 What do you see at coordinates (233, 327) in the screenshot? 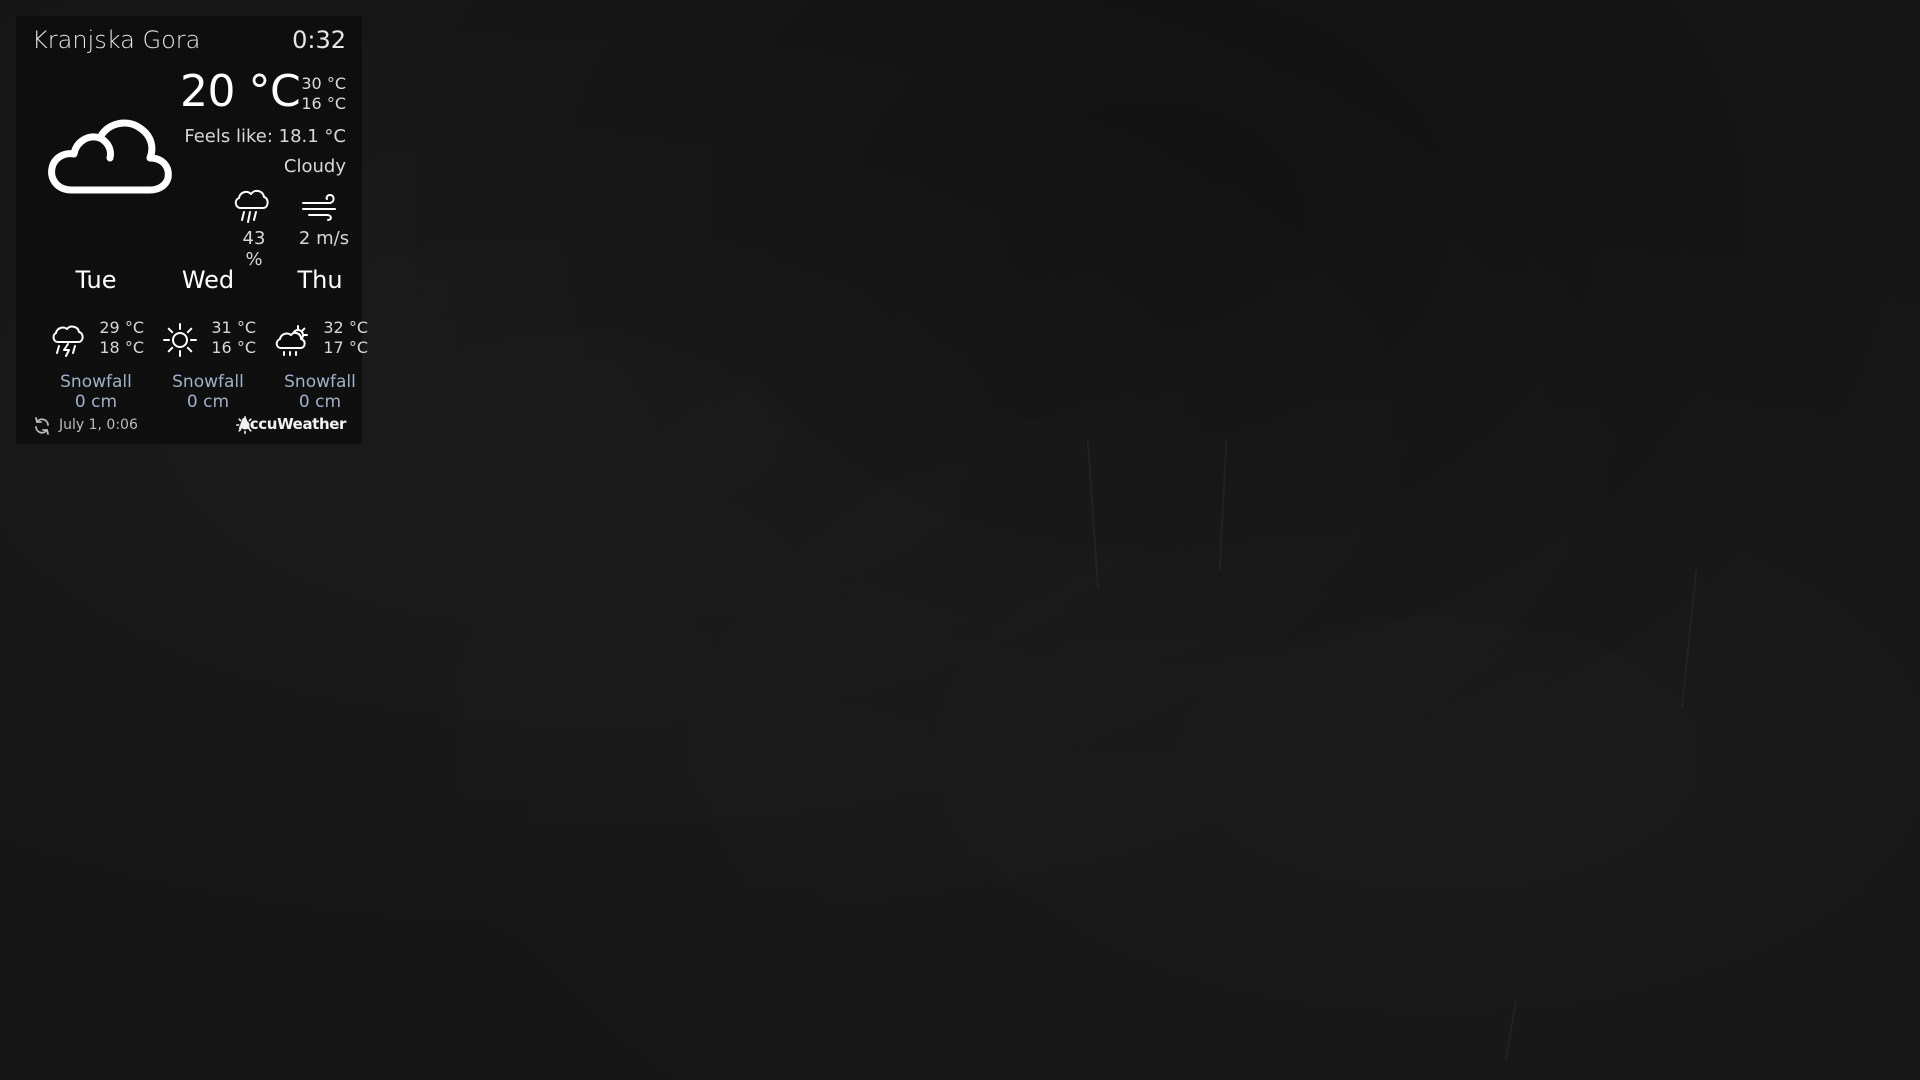
I see `forecast-high-temperature: 31 °C` at bounding box center [233, 327].